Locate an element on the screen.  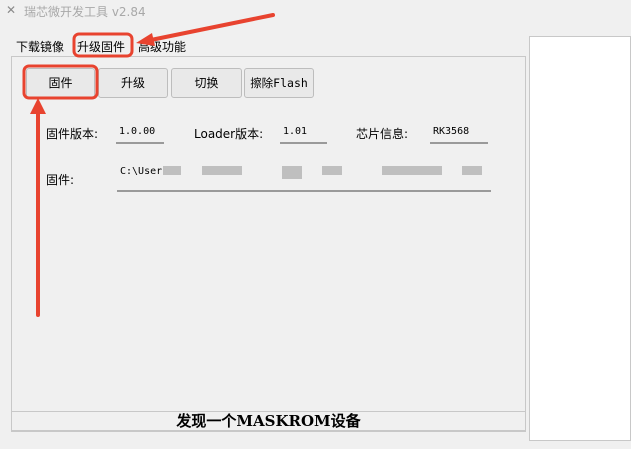
erase-flash-button: 擦除Flash is located at coordinates (279, 83).